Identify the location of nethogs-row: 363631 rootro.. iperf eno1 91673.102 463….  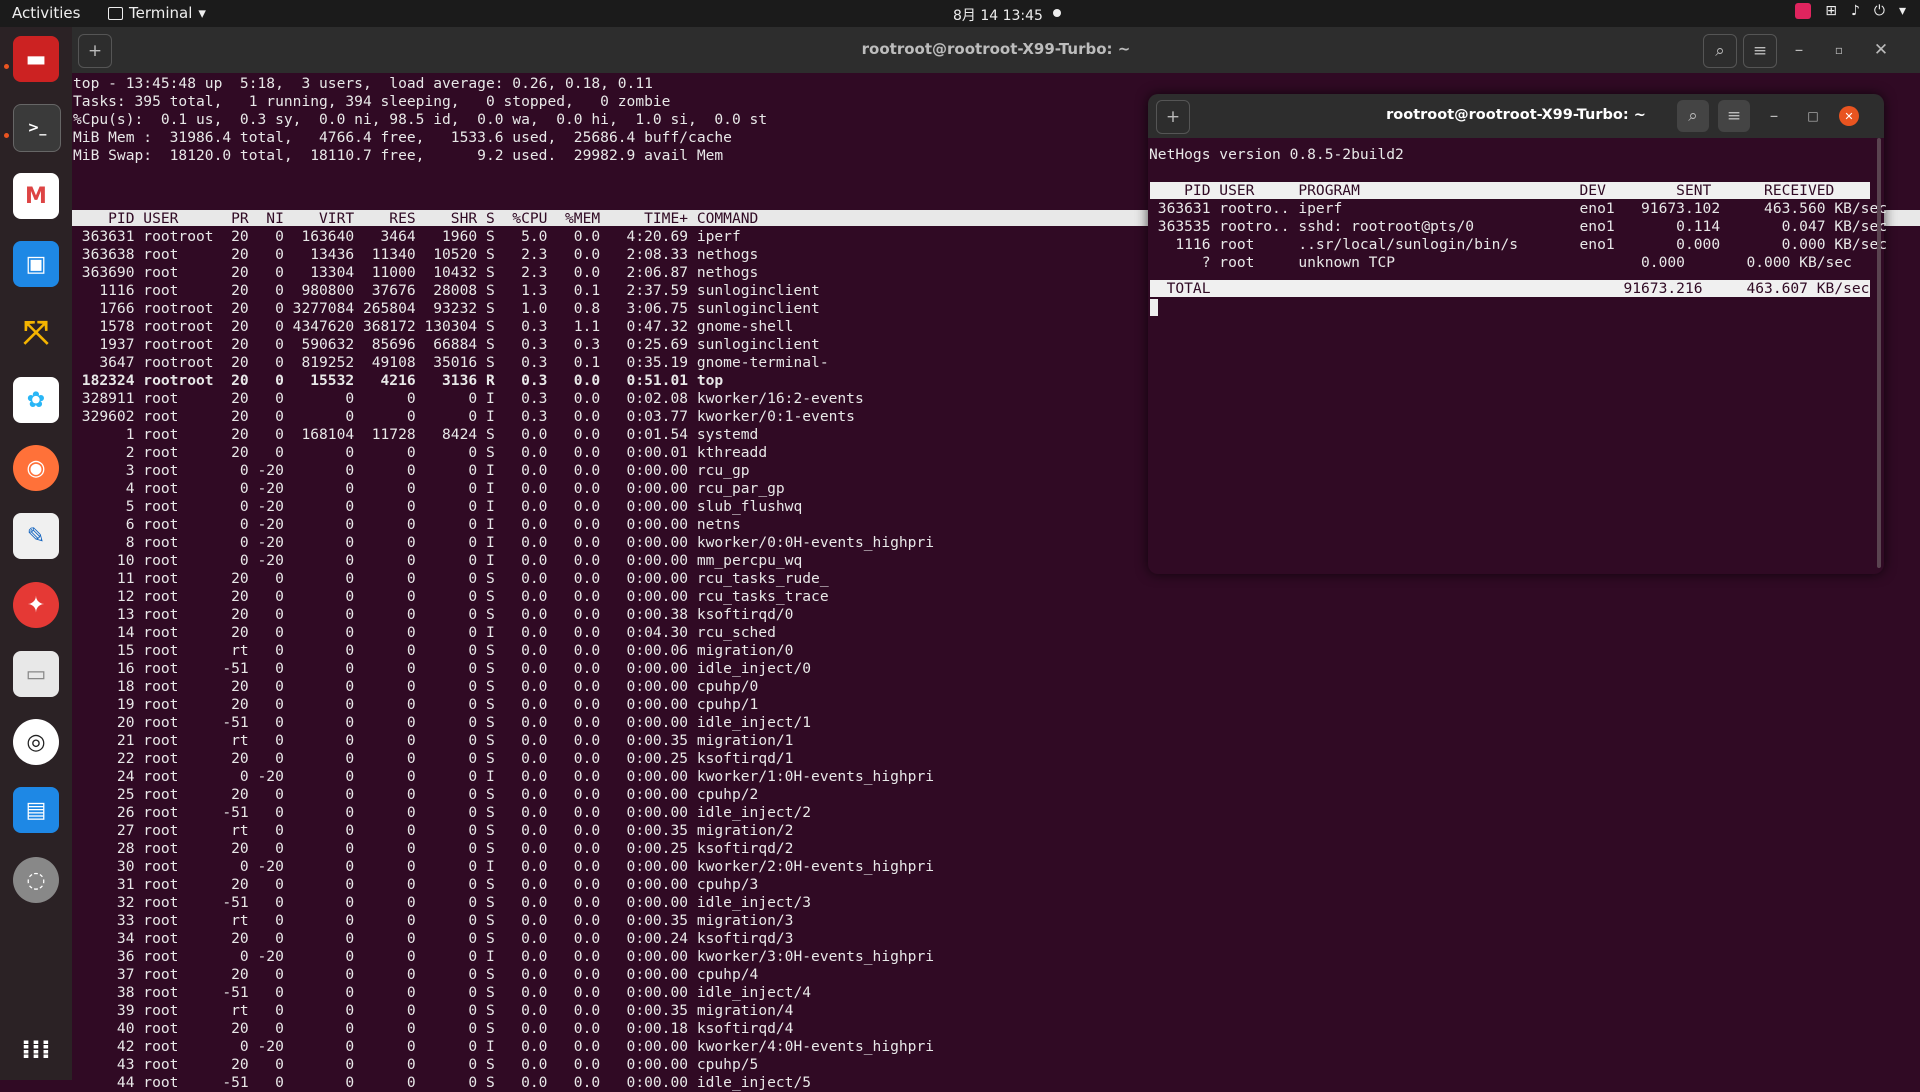
(1518, 208).